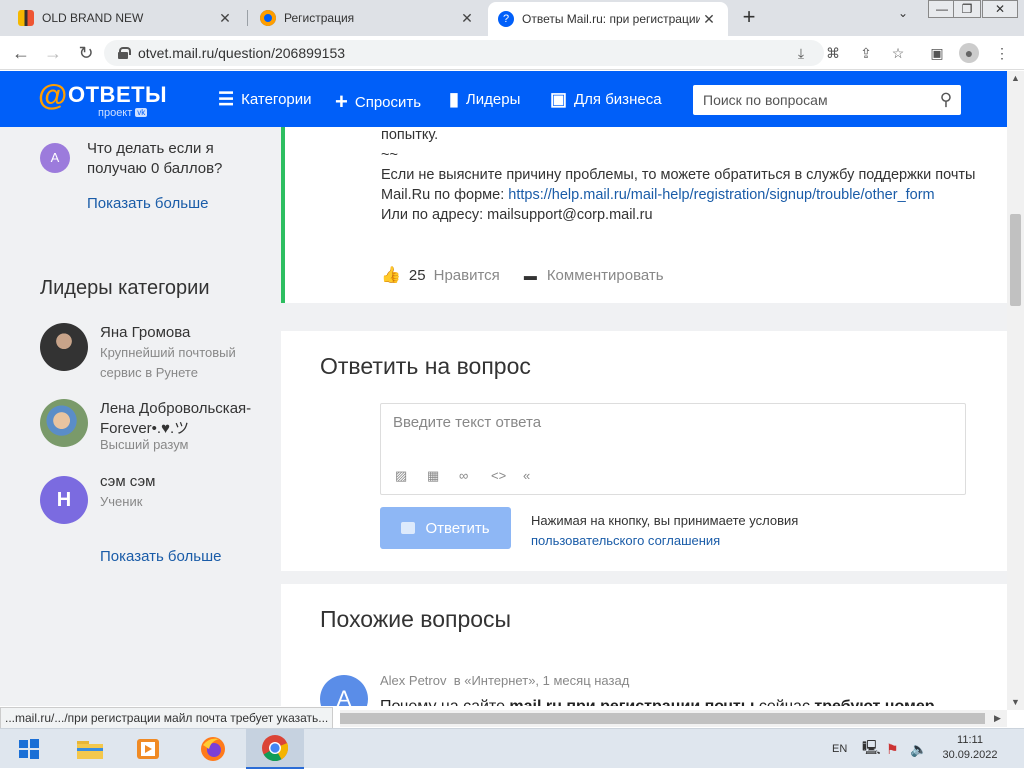 This screenshot has height=769, width=1024. Describe the element at coordinates (942, 9) in the screenshot. I see `minimize-button: —` at that location.